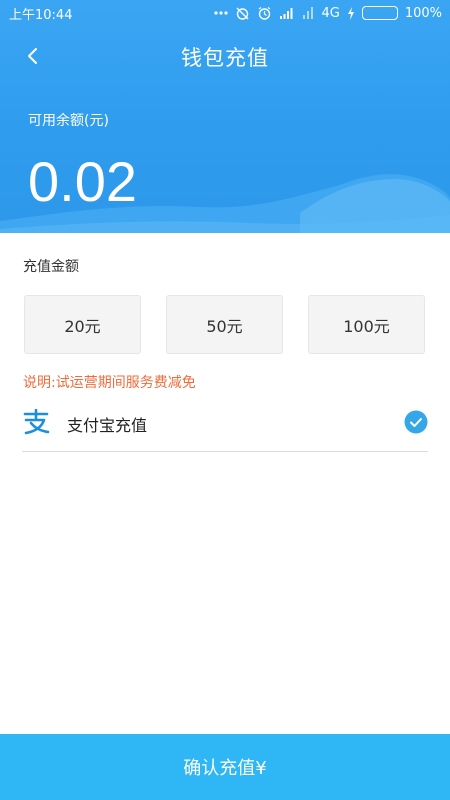  What do you see at coordinates (68, 121) in the screenshot?
I see `balance-label: 可用余额(元)` at bounding box center [68, 121].